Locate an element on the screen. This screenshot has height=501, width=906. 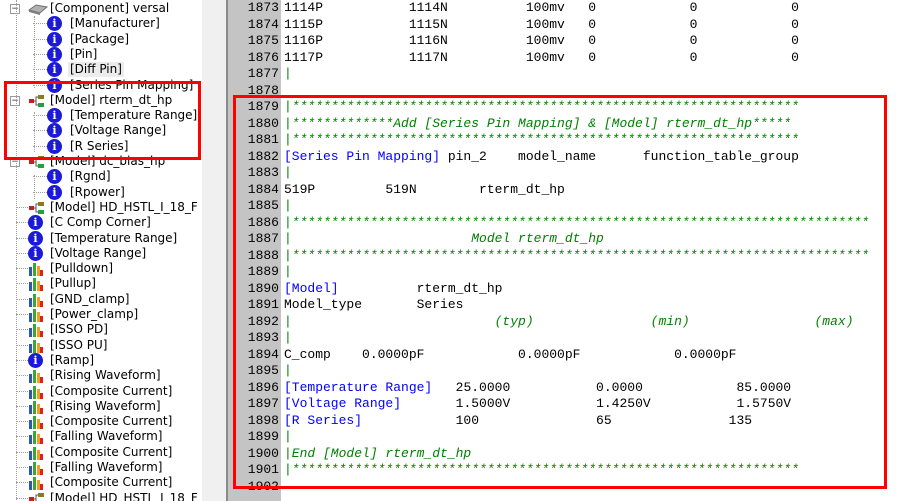
tree-item-label: [Manufacturer] is located at coordinates (115, 23).